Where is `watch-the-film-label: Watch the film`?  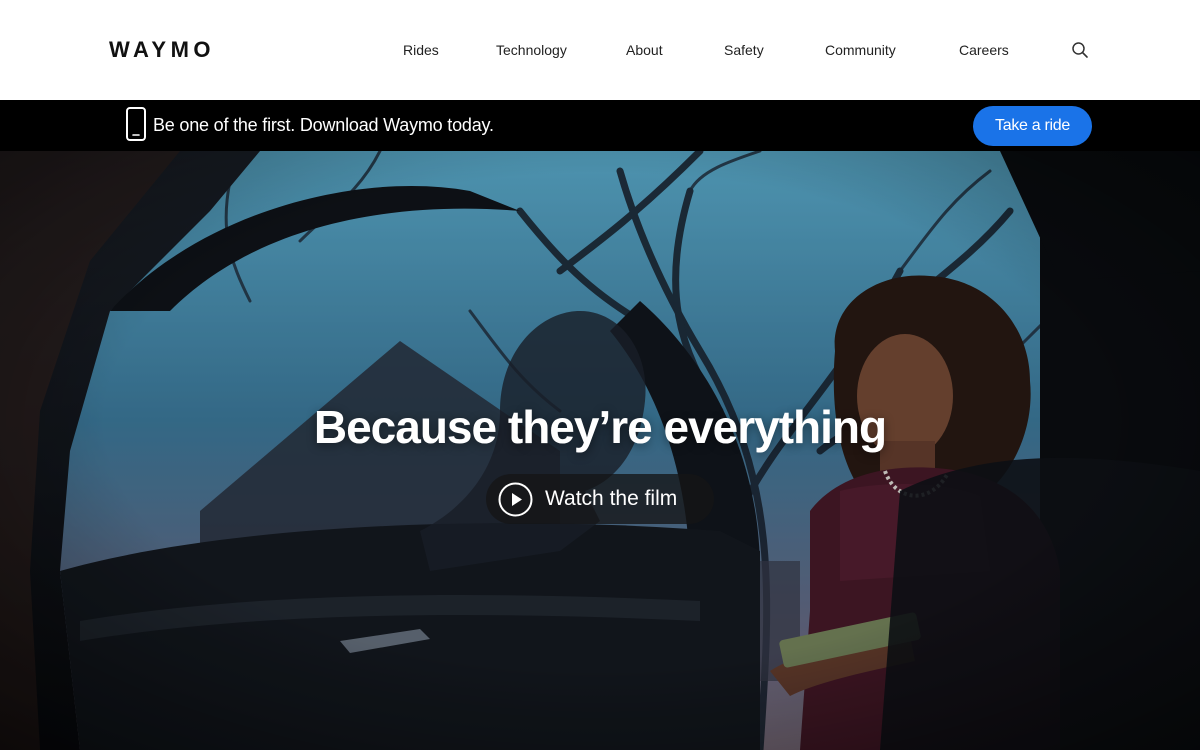
watch-the-film-label: Watch the film is located at coordinates (611, 498).